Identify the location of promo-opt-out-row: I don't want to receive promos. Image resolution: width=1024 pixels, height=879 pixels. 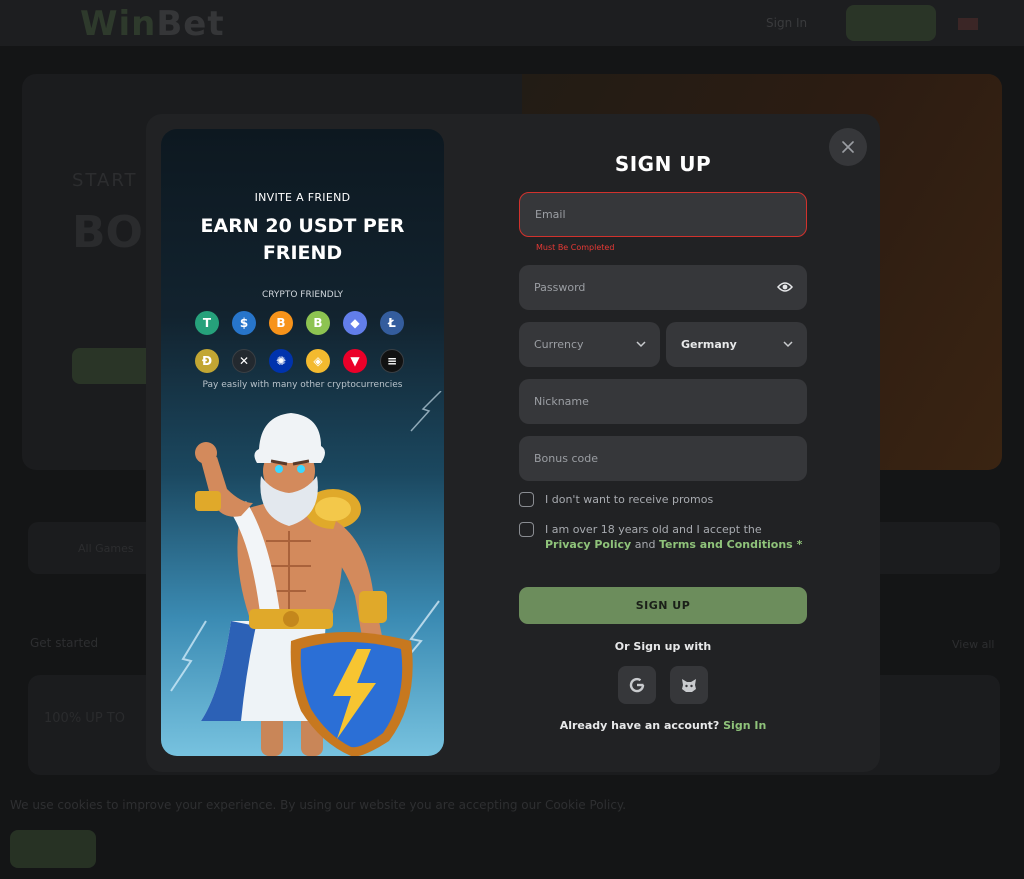
(616, 499).